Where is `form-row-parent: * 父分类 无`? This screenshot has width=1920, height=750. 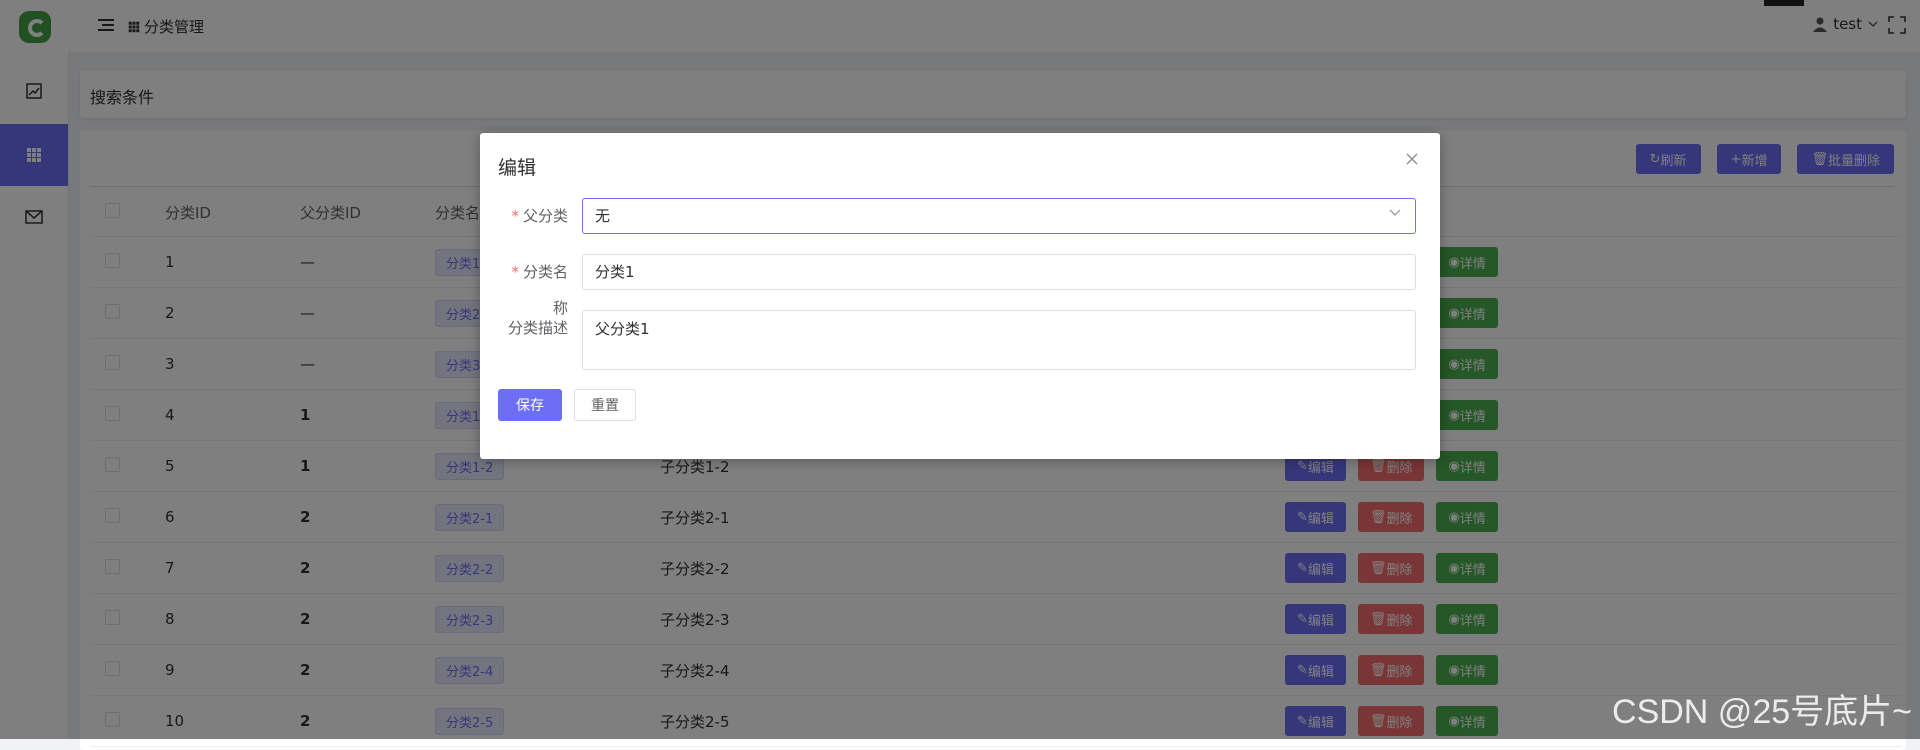 form-row-parent: * 父分类 无 is located at coordinates (957, 216).